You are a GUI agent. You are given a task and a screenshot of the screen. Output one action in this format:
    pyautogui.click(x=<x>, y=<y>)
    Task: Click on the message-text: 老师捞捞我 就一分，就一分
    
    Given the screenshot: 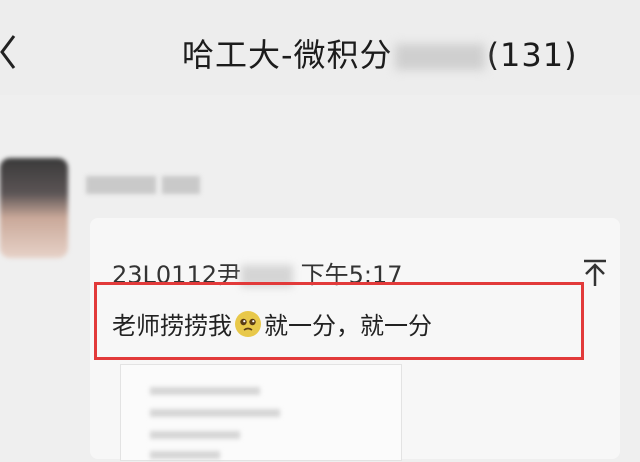 What is the action you would take?
    pyautogui.click(x=272, y=323)
    